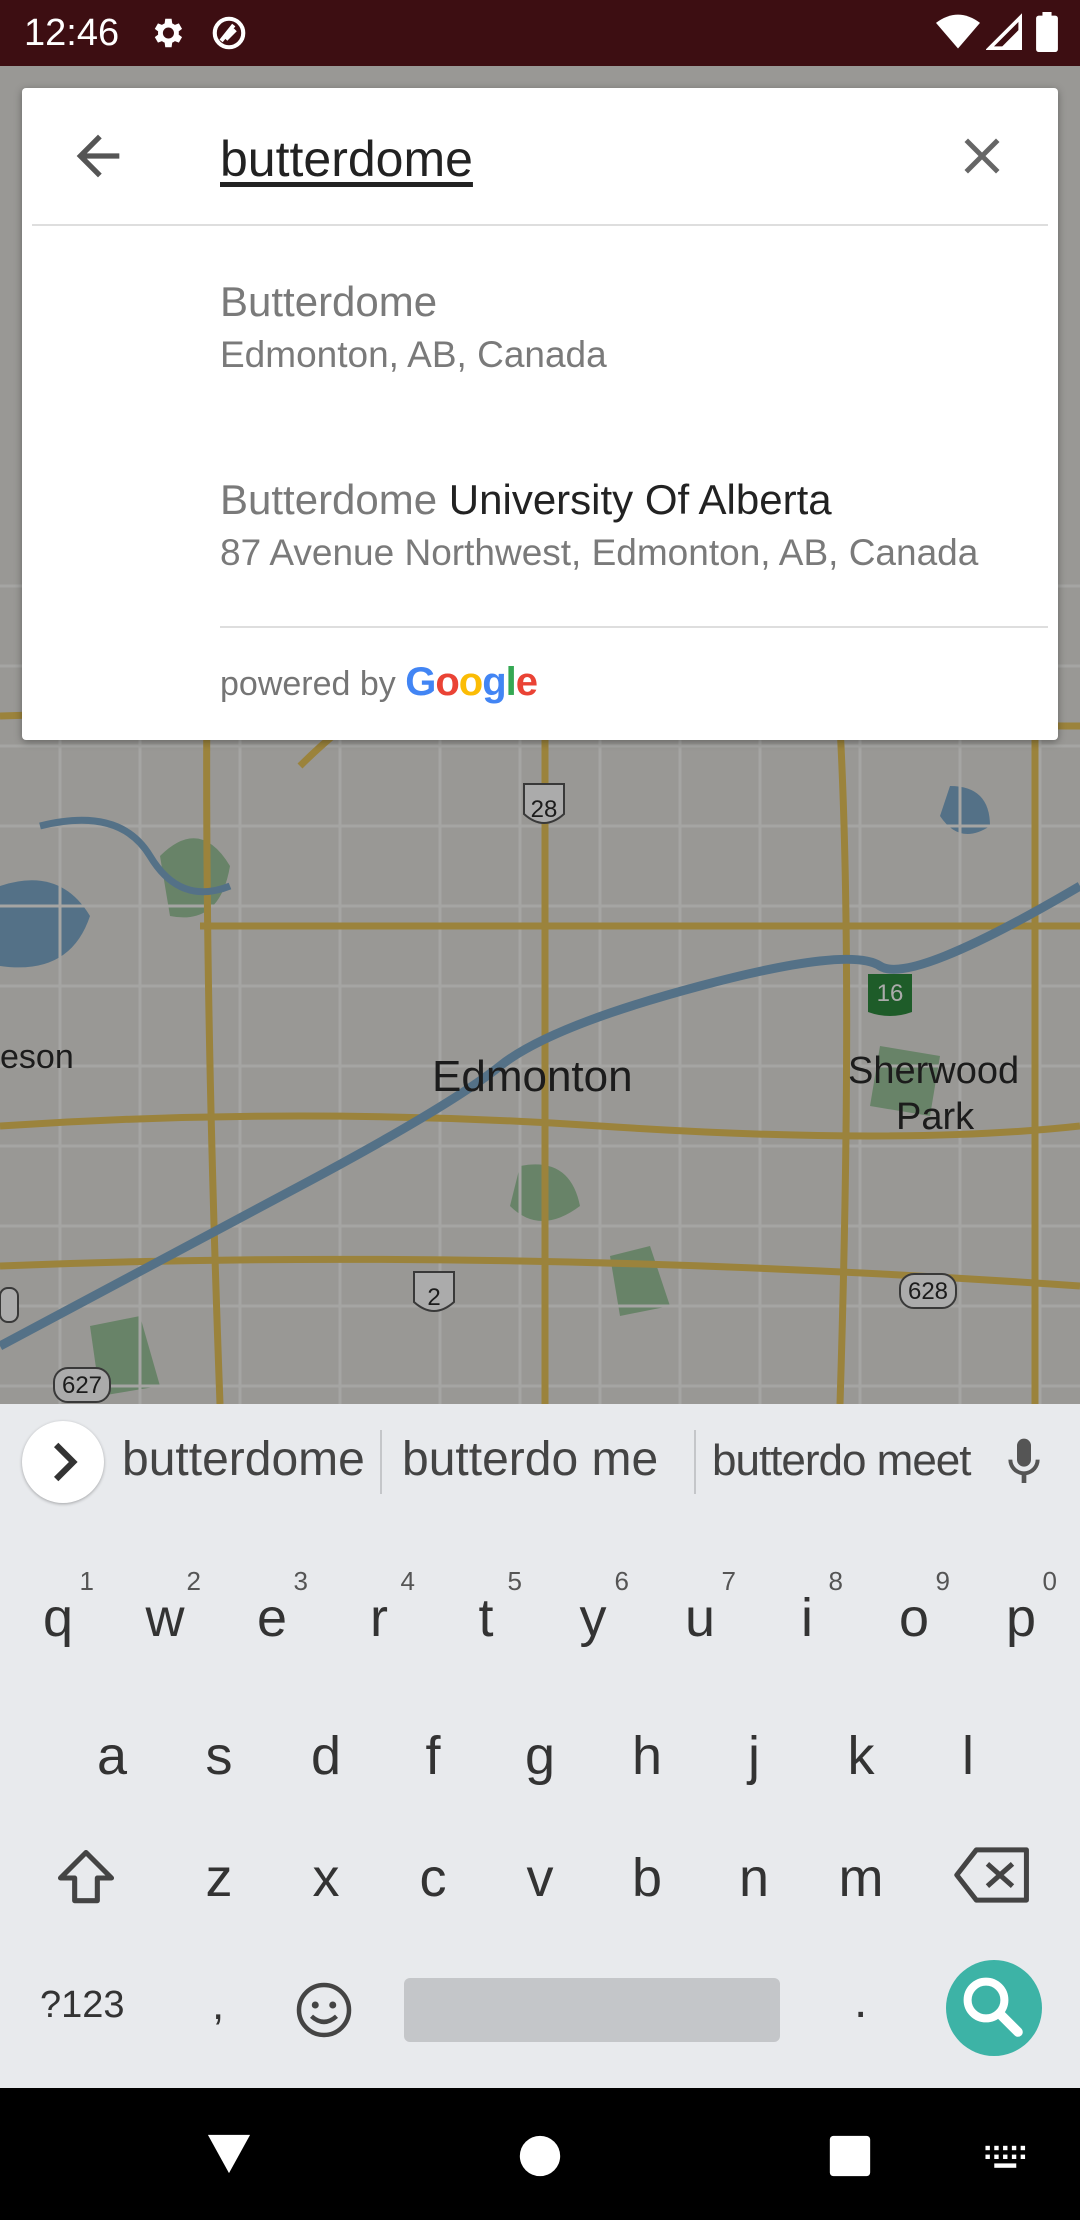  What do you see at coordinates (754, 1878) in the screenshot?
I see `key-n: n` at bounding box center [754, 1878].